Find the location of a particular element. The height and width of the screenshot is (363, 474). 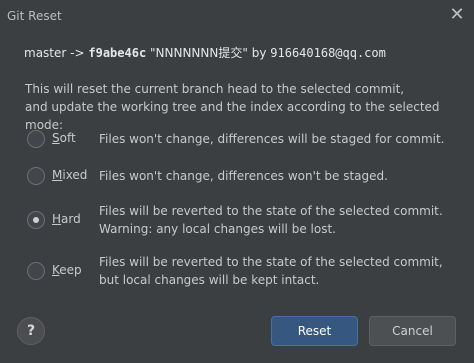

radio-soft is located at coordinates (36, 139).